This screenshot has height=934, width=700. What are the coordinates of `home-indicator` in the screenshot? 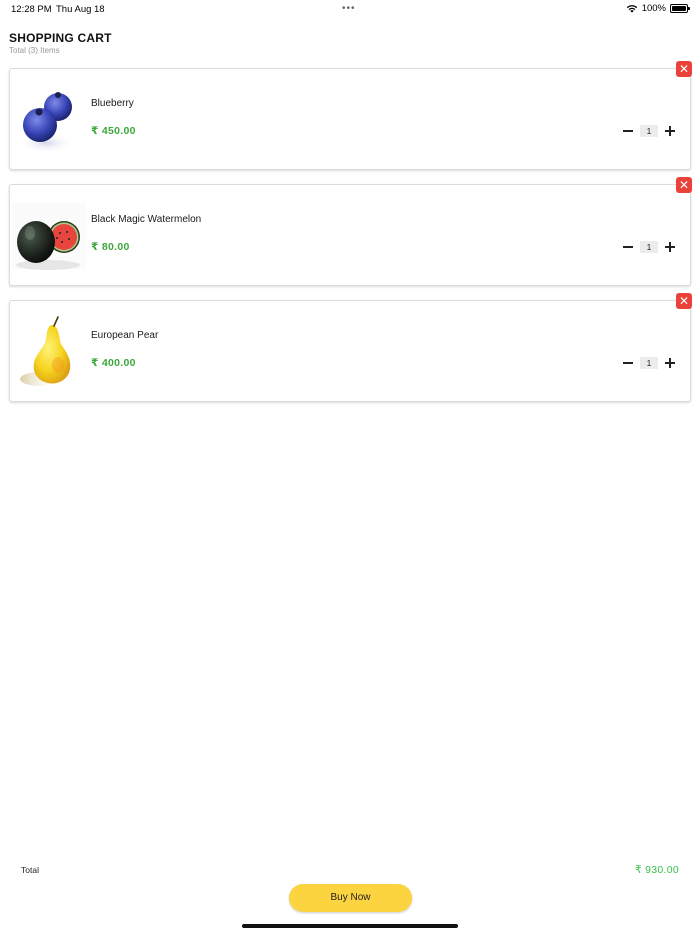 It's located at (350, 926).